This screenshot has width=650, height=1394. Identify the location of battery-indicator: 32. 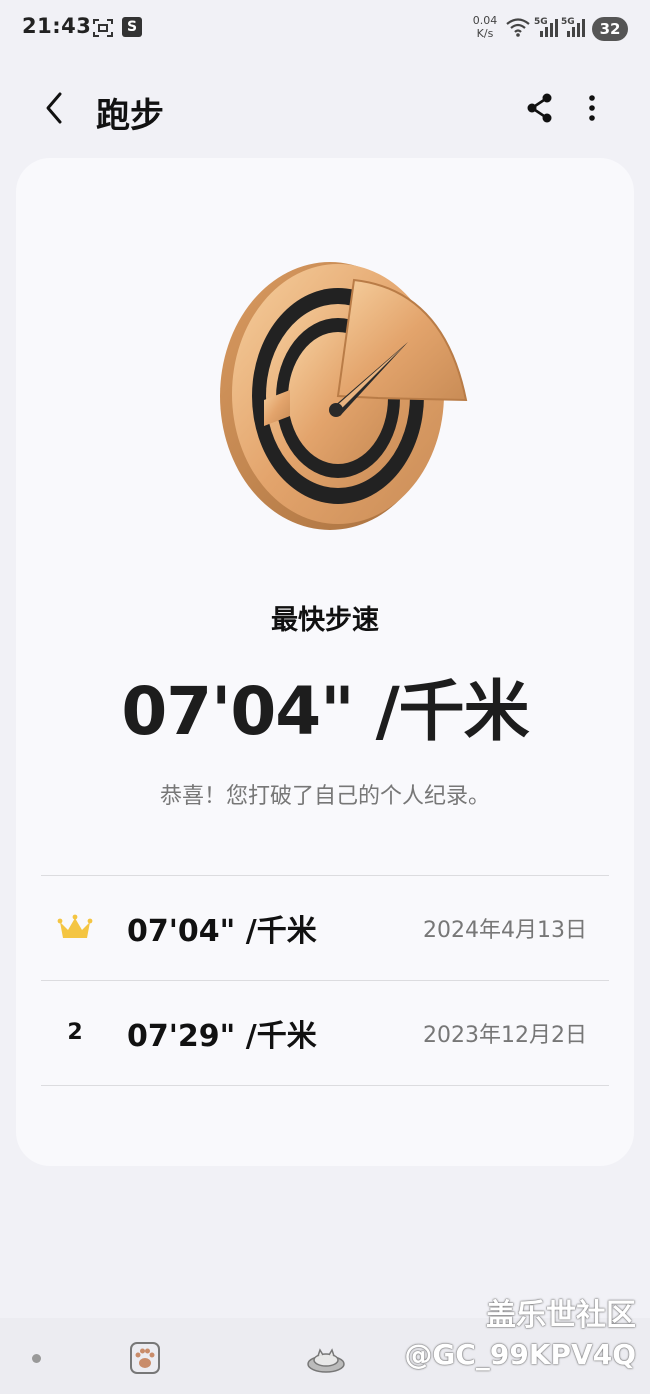
(610, 29).